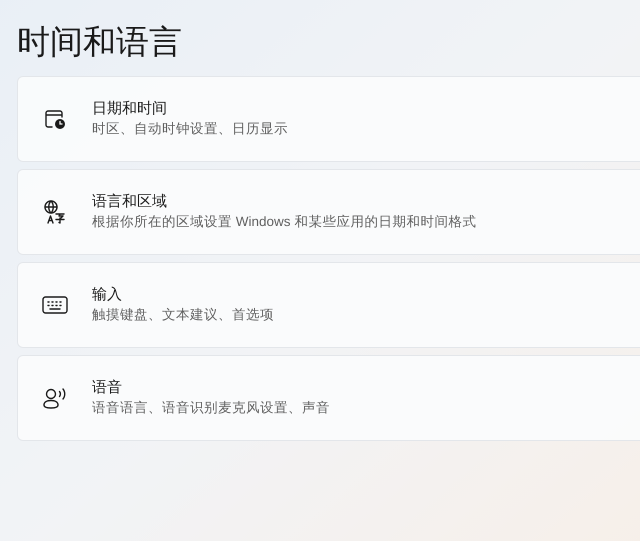 This screenshot has height=541, width=640. I want to click on speech-person-icon, so click(55, 398).